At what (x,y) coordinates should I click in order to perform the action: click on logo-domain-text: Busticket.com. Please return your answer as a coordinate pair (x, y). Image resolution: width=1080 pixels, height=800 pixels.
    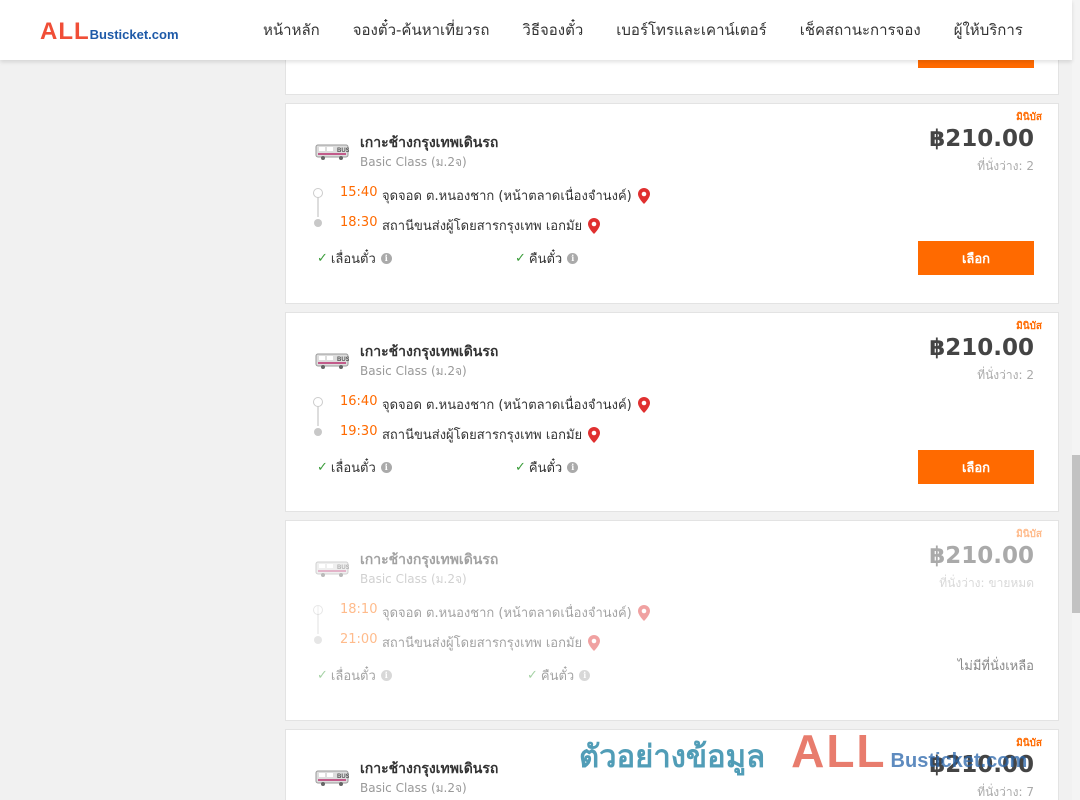
    Looking at the image, I should click on (134, 34).